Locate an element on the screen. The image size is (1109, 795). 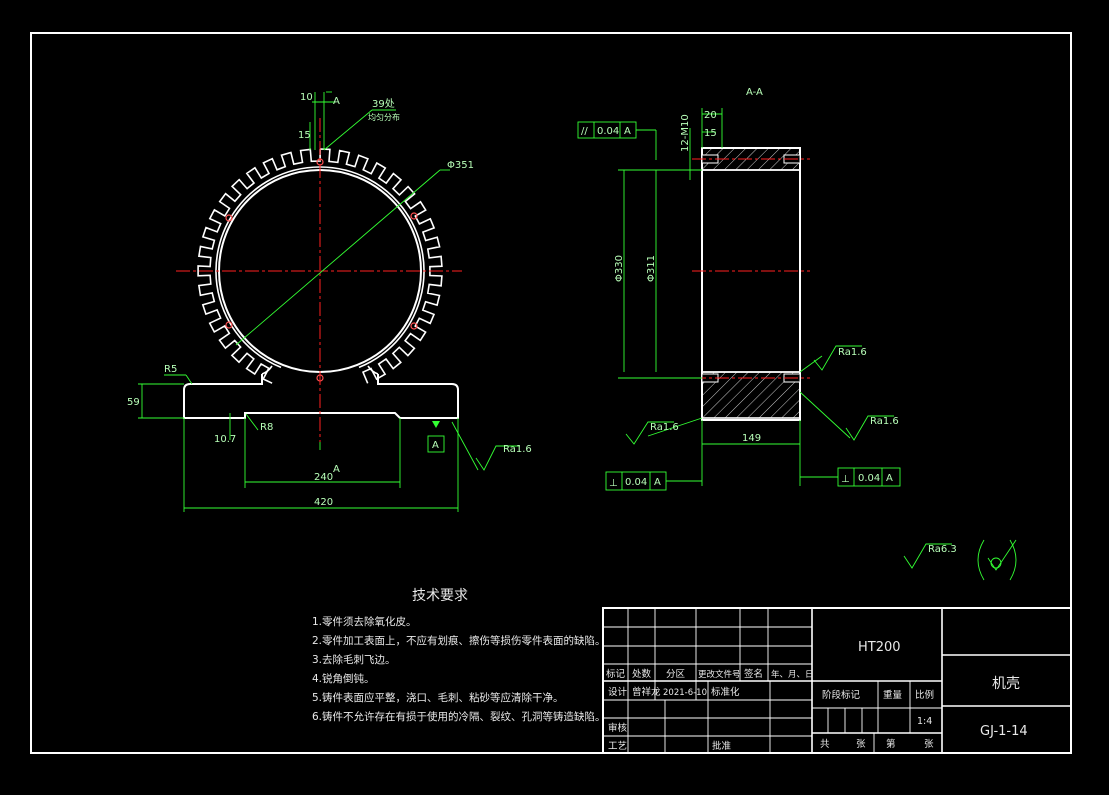
section-mark-top-label: A is located at coordinates (336, 101).